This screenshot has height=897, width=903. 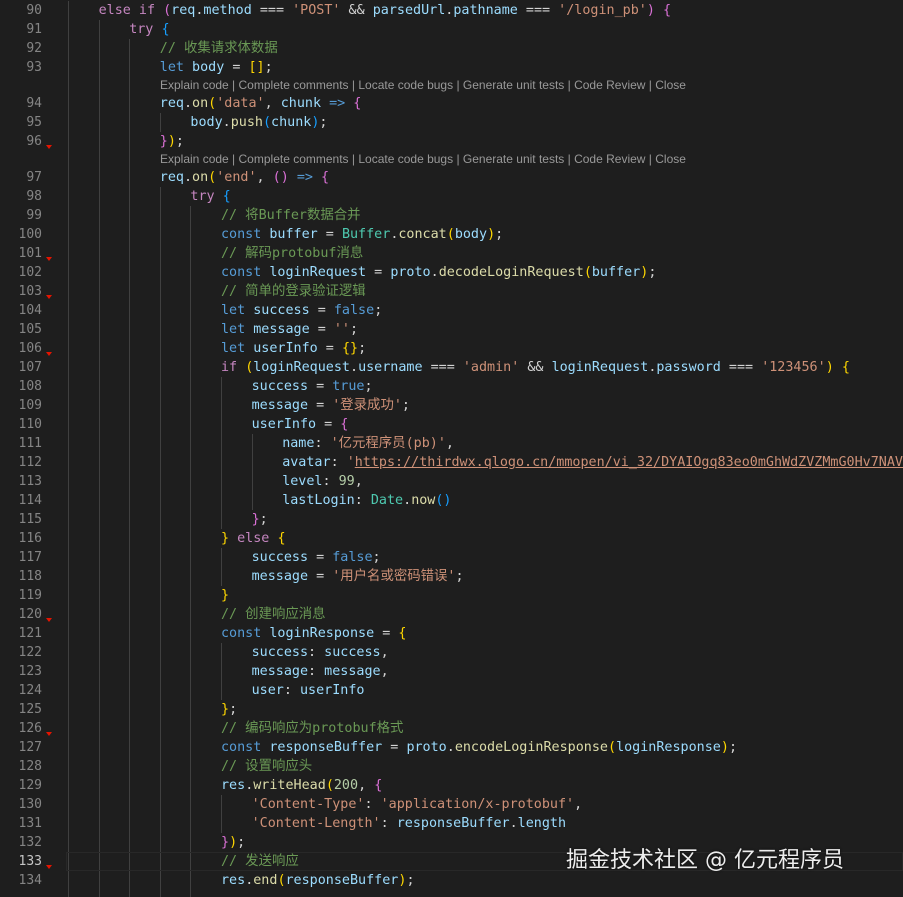 I want to click on code-line: 103 // 简单的登录验证逻辑, so click(x=451, y=291).